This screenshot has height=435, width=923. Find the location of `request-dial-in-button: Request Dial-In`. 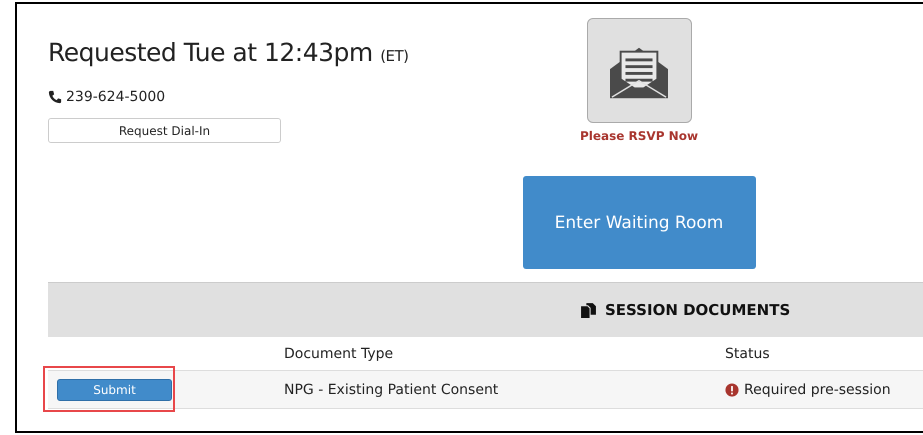

request-dial-in-button: Request Dial-In is located at coordinates (164, 130).